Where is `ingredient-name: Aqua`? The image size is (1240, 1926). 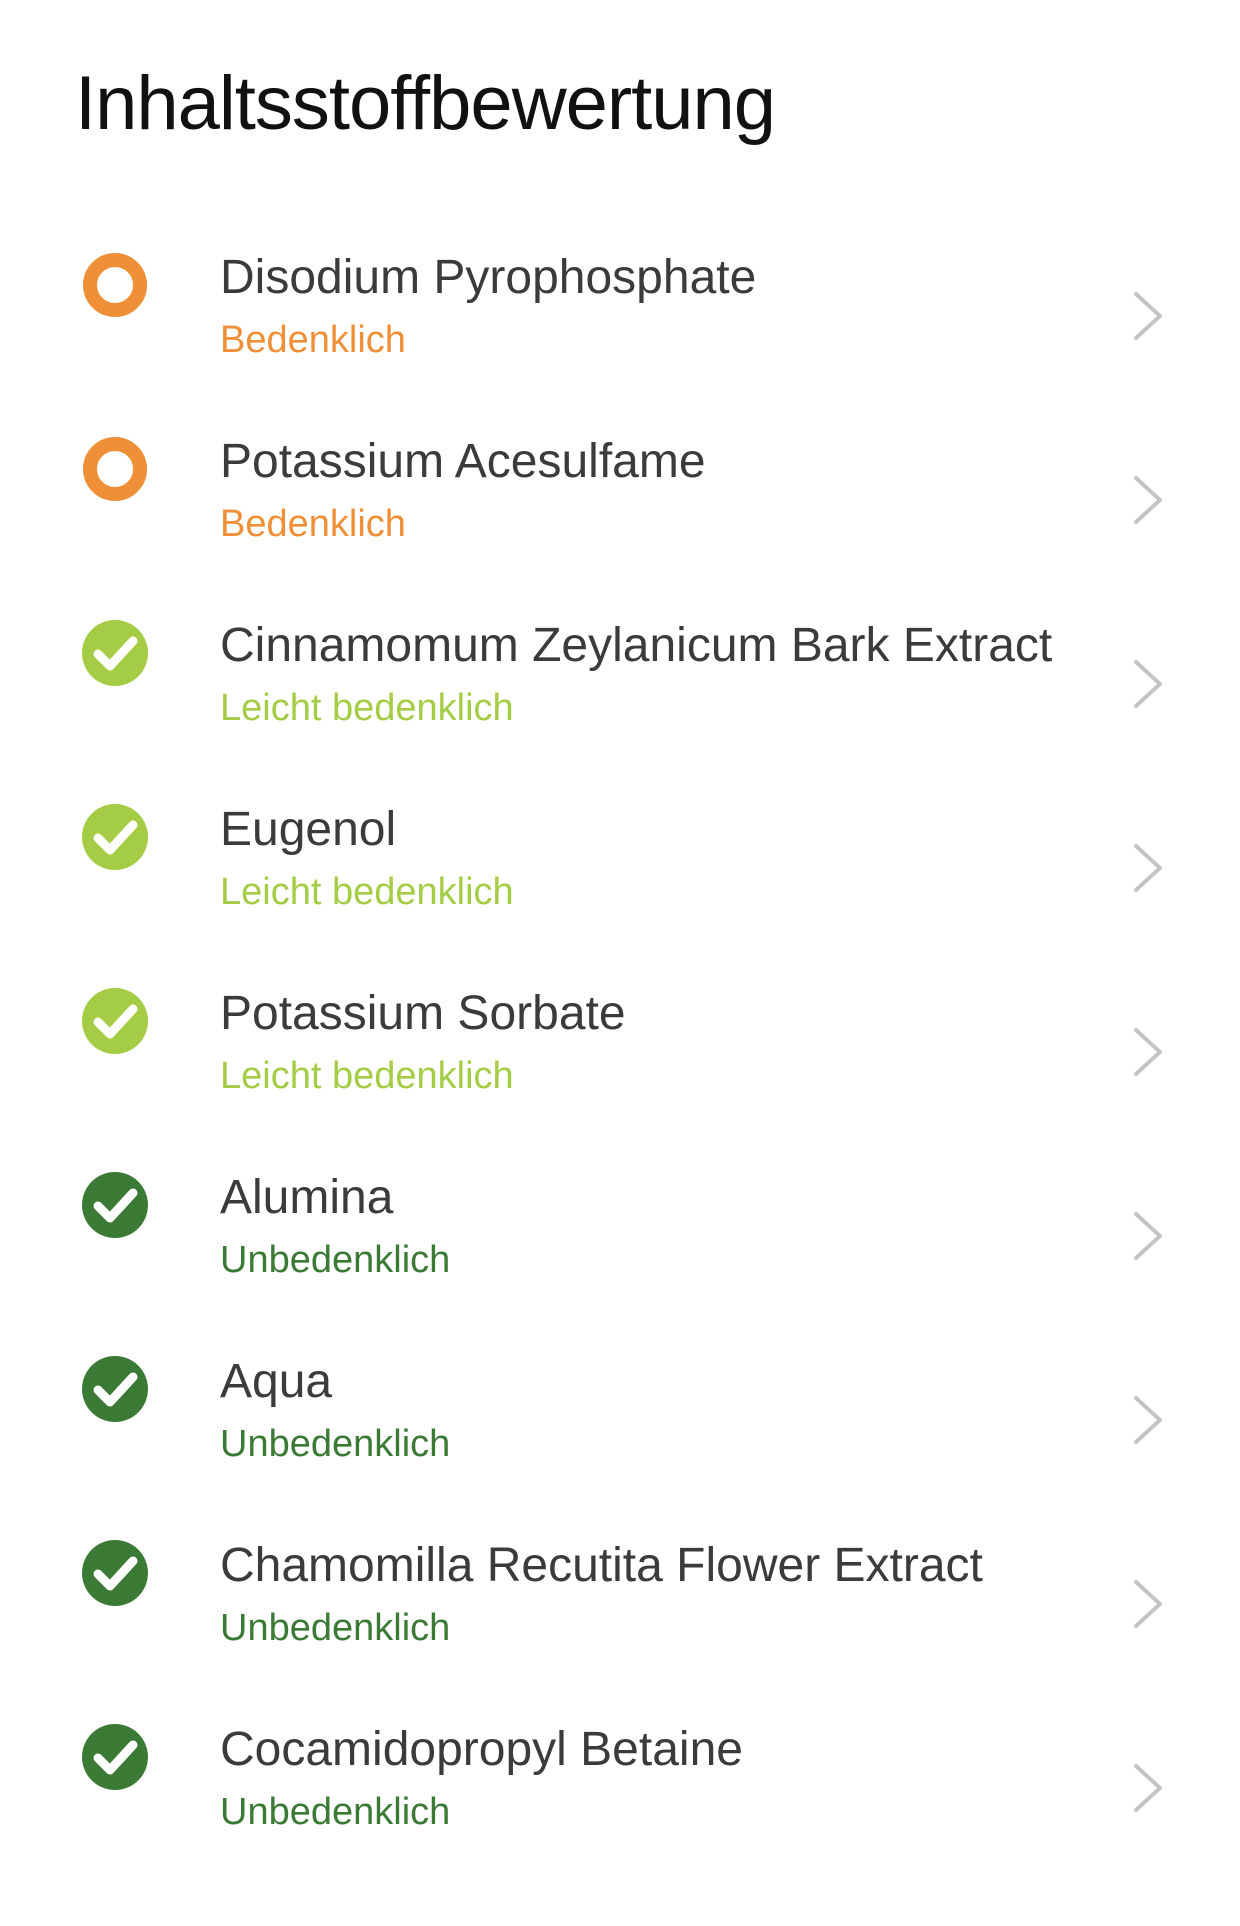 ingredient-name: Aqua is located at coordinates (276, 1381).